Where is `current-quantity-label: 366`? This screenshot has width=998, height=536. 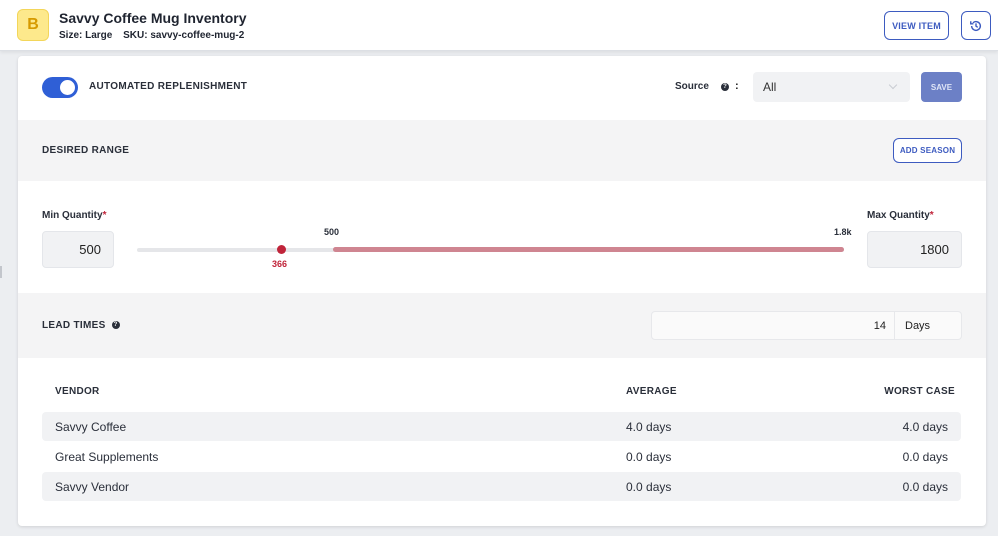
current-quantity-label: 366 is located at coordinates (280, 264).